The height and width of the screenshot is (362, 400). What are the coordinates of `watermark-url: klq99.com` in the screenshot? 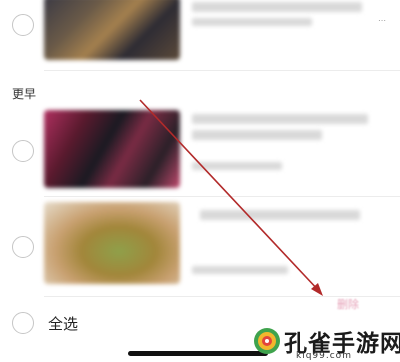 It's located at (324, 356).